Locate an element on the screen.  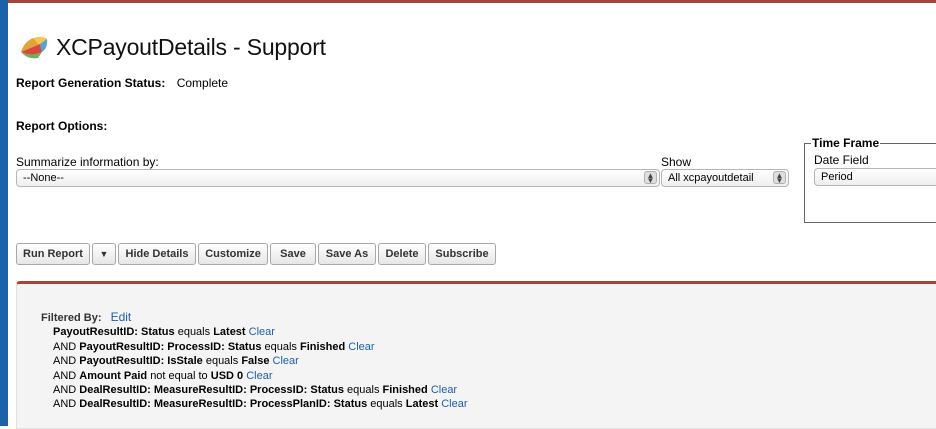
time-frame-fieldset: Time Frame Date Field Period is located at coordinates (870, 179).